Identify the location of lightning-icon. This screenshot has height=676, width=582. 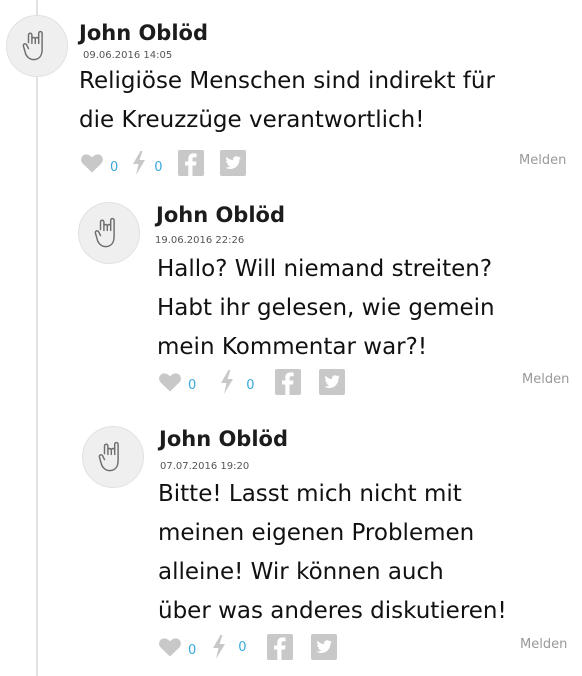
(219, 647).